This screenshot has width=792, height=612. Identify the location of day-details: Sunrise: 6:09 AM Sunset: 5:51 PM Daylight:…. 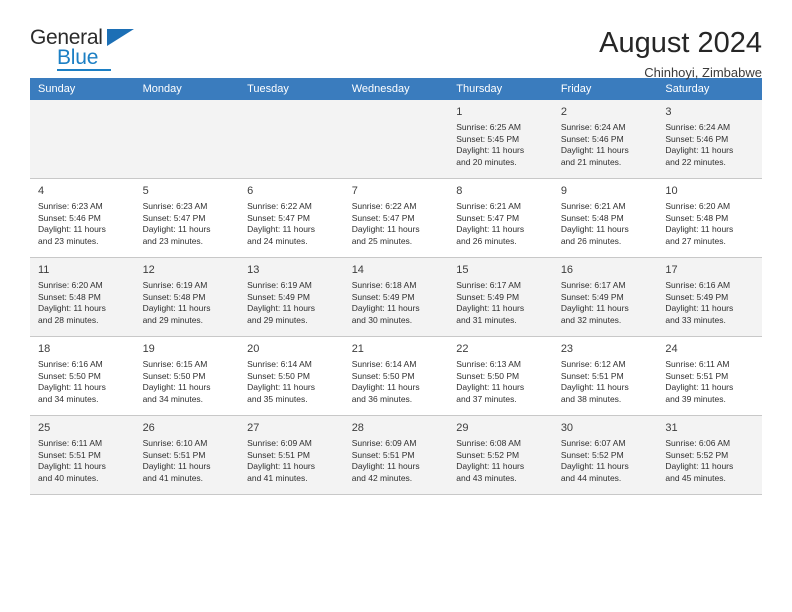
(396, 461).